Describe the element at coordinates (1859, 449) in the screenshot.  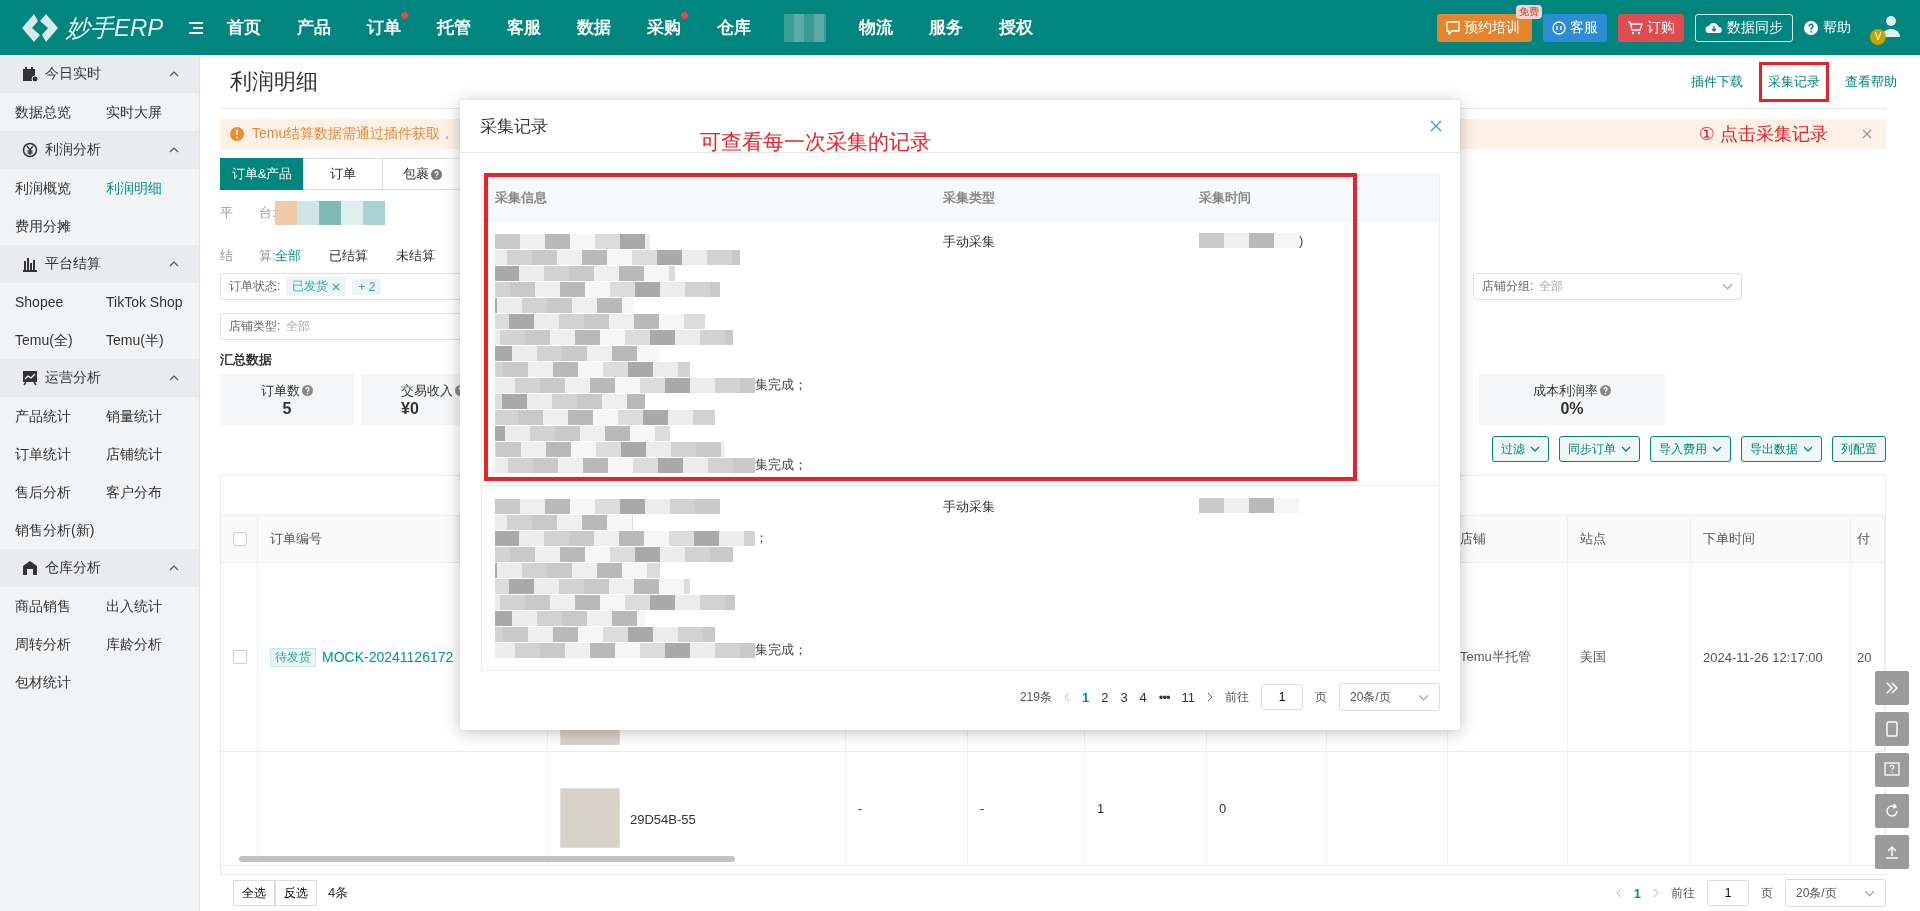
I see `toolbar-button: 列配置` at that location.